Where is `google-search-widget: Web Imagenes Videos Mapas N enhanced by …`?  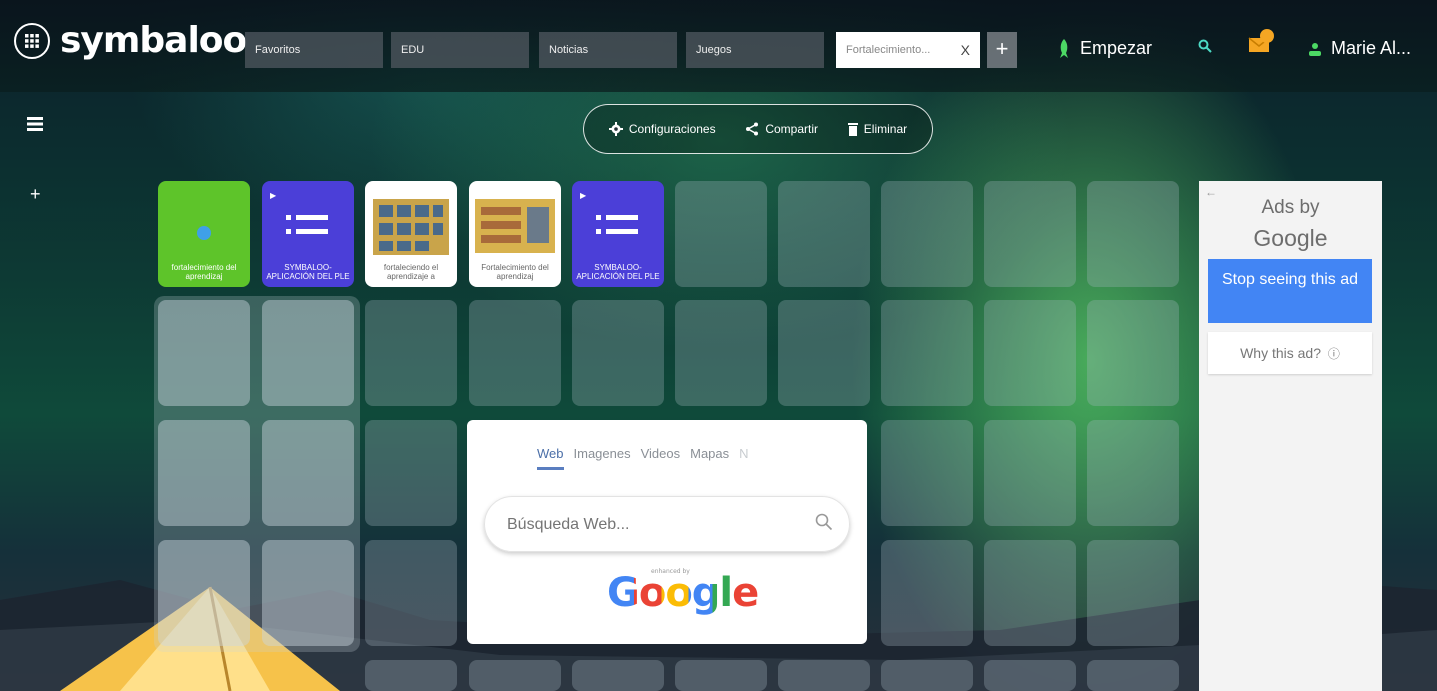 google-search-widget: Web Imagenes Videos Mapas N enhanced by … is located at coordinates (667, 532).